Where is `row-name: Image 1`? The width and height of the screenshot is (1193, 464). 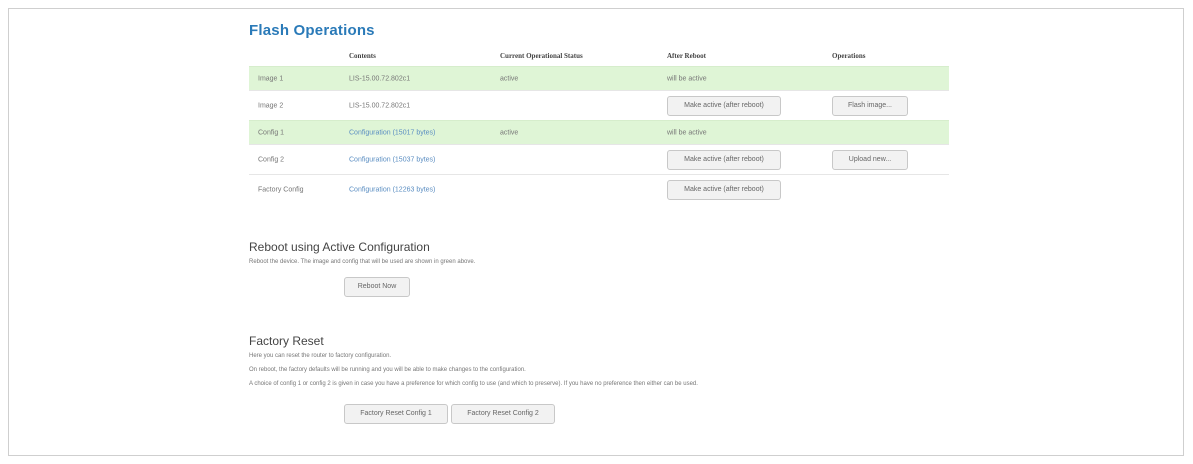
row-name: Image 1 is located at coordinates (271, 78).